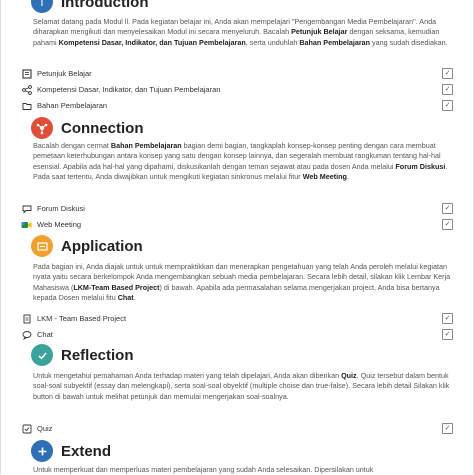 The width and height of the screenshot is (474, 475). I want to click on reflection-icon, so click(42, 355).